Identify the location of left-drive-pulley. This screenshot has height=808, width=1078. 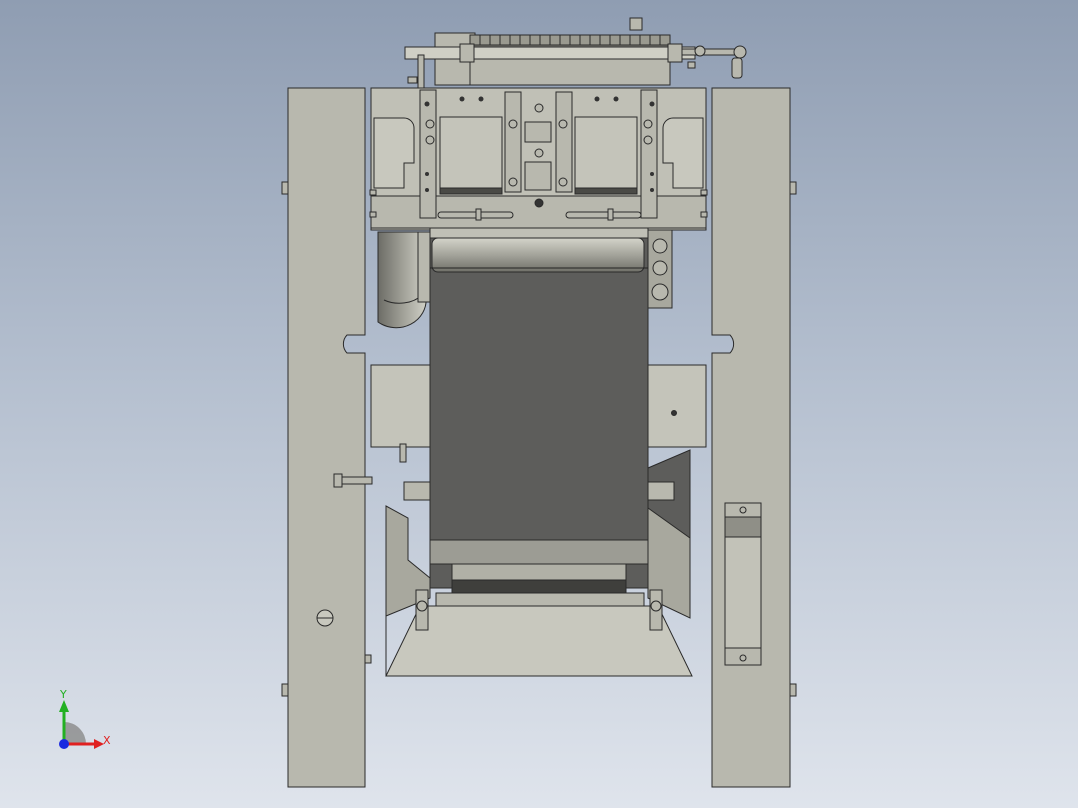
(404, 280).